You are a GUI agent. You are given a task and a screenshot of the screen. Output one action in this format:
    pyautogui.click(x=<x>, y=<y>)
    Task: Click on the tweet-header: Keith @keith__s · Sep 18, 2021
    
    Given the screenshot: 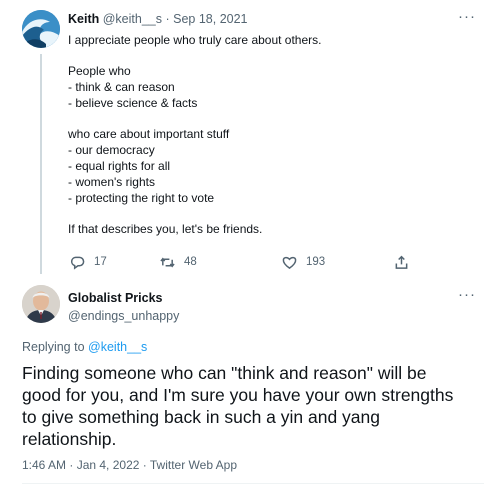 What is the action you would take?
    pyautogui.click(x=158, y=19)
    